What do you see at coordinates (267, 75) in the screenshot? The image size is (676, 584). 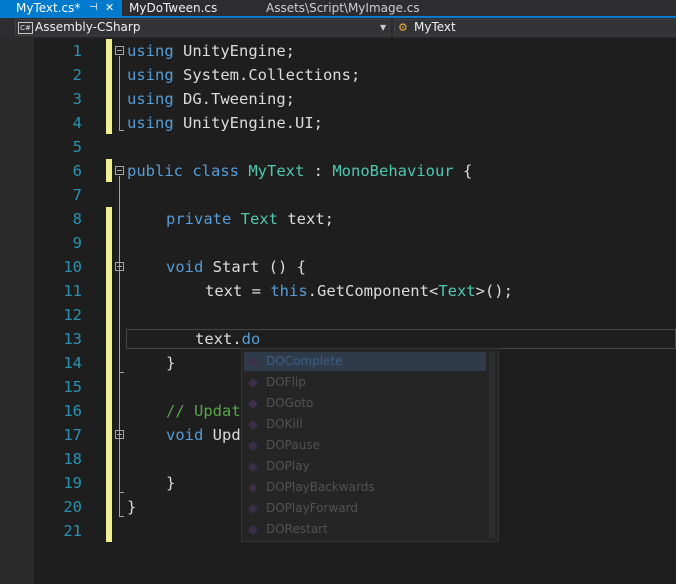 I see `code-text: System.Collections;` at bounding box center [267, 75].